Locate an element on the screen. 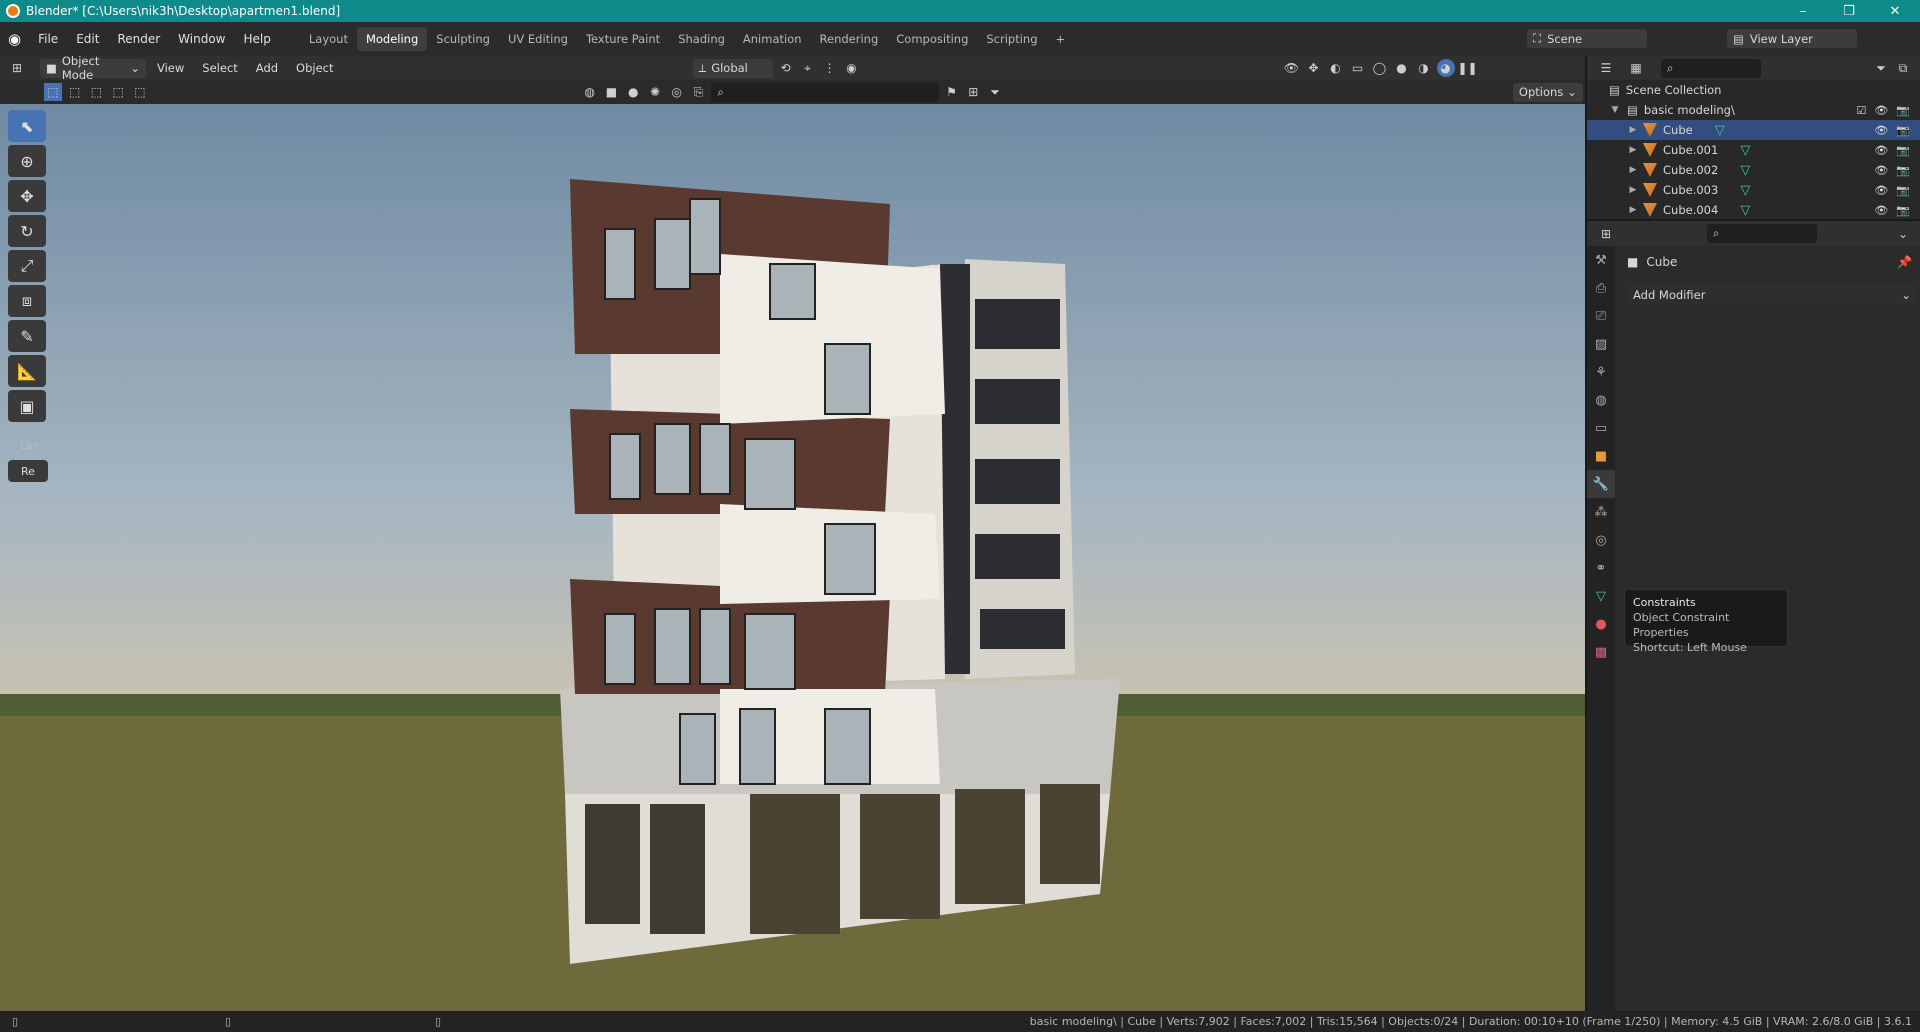 Image resolution: width=1920 pixels, height=1032 pixels. scene-collection-row: ▤ Scene Collection is located at coordinates (1753, 90).